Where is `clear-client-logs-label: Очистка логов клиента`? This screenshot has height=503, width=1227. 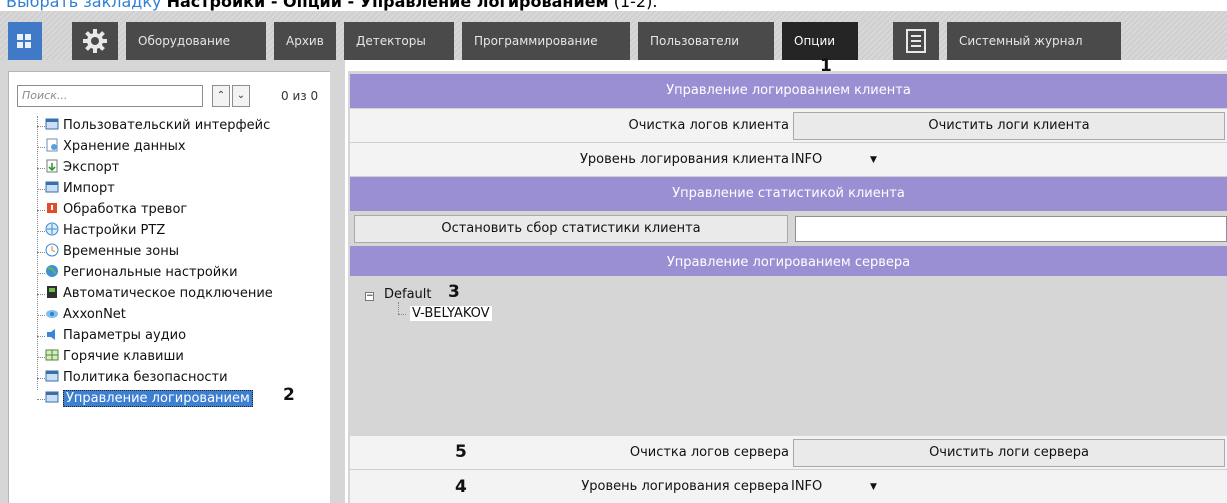 clear-client-logs-label: Очистка логов клиента is located at coordinates (708, 125).